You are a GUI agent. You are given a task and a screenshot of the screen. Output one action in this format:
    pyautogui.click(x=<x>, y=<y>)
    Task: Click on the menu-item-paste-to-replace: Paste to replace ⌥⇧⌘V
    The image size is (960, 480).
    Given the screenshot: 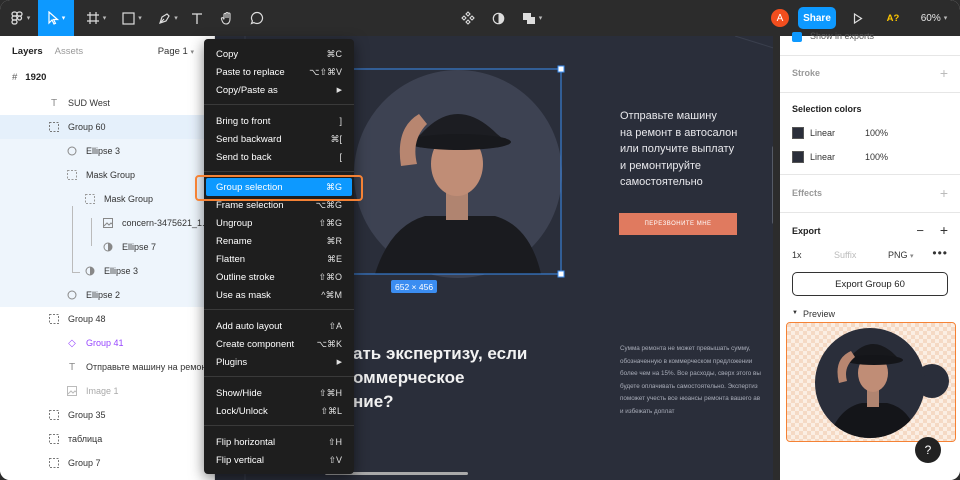 What is the action you would take?
    pyautogui.click(x=279, y=72)
    